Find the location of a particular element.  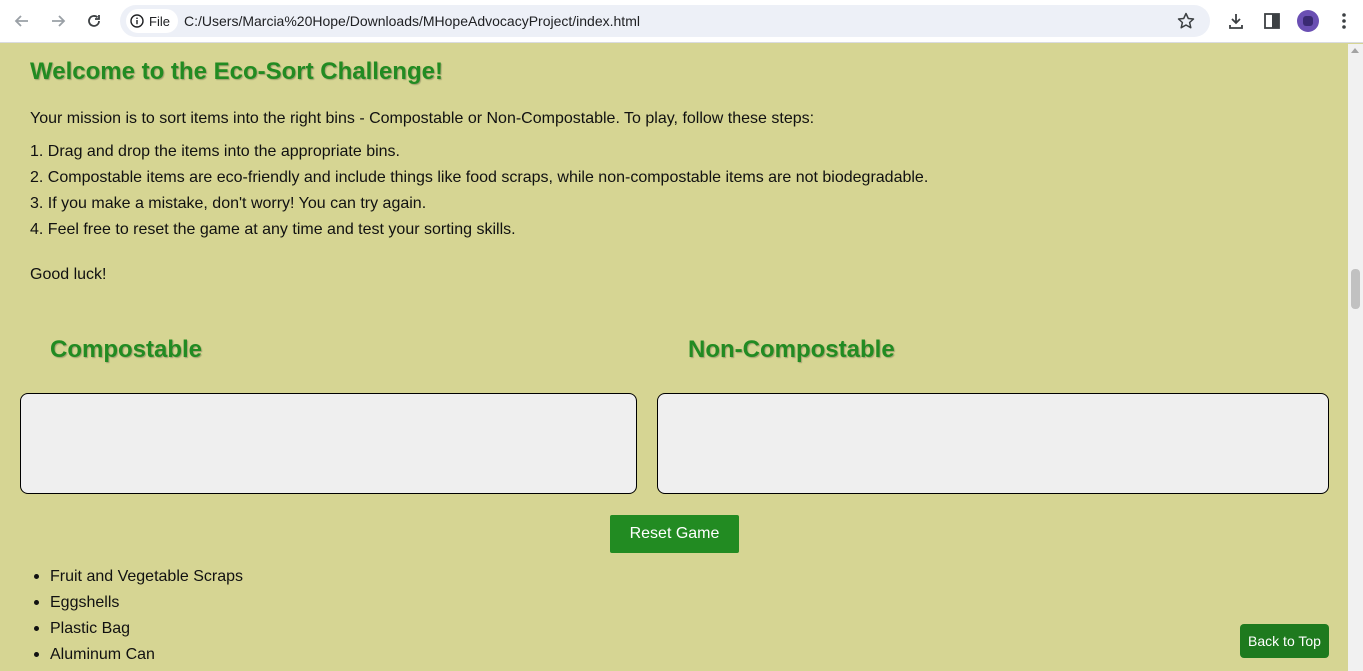

download-icon is located at coordinates (1236, 21).